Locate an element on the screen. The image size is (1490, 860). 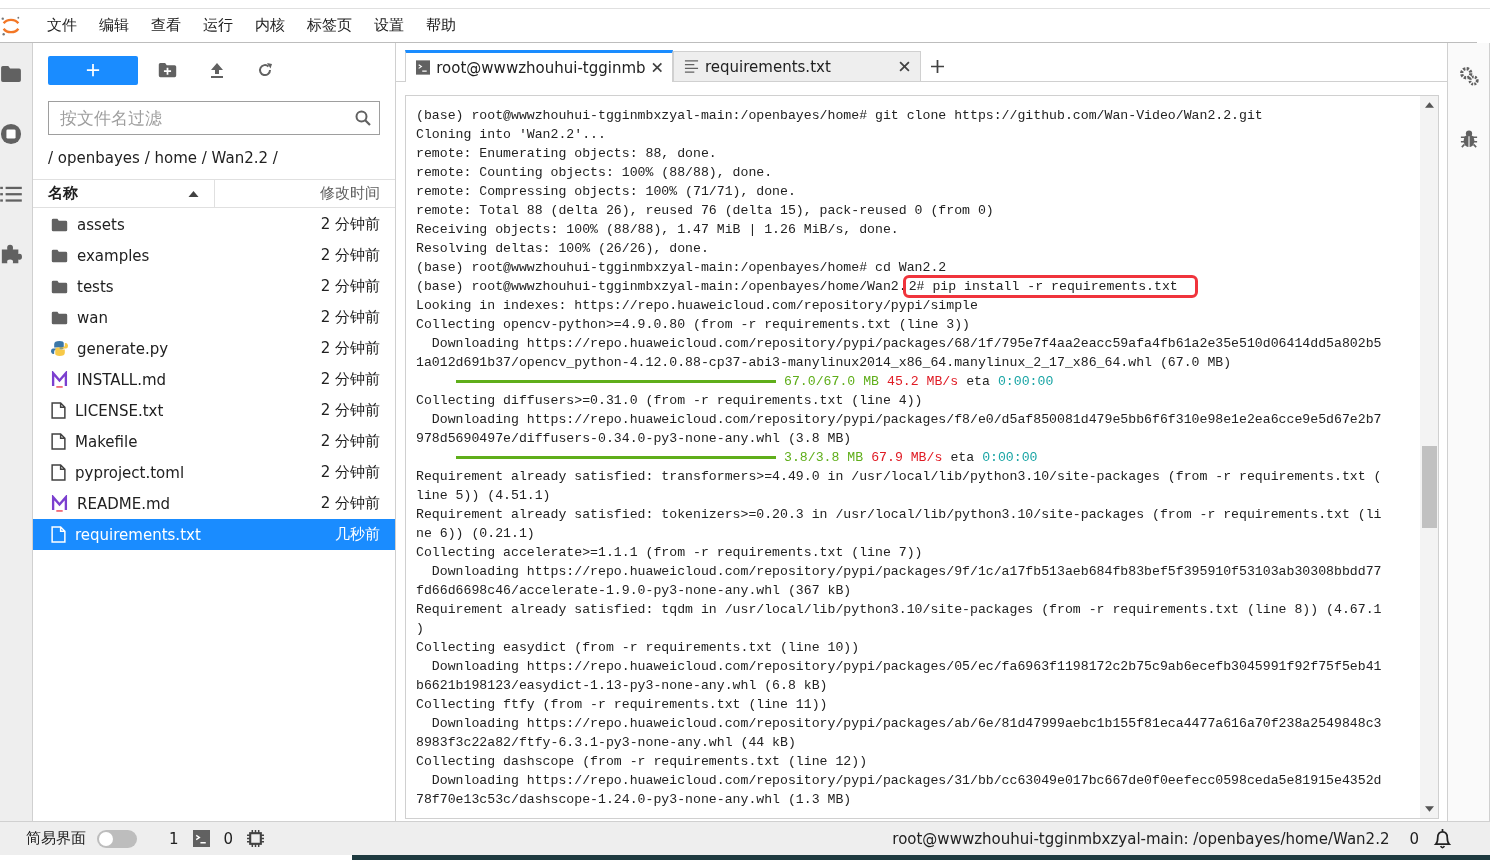
download-size: 3.8/3.8 MB is located at coordinates (824, 458).